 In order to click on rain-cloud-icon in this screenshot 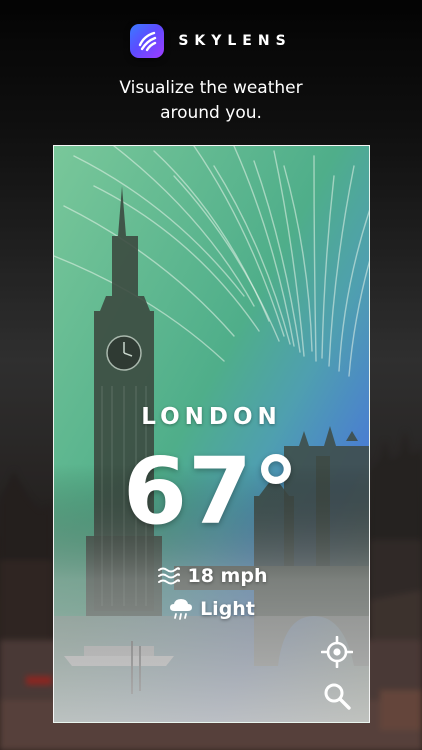, I will do `click(181, 609)`.